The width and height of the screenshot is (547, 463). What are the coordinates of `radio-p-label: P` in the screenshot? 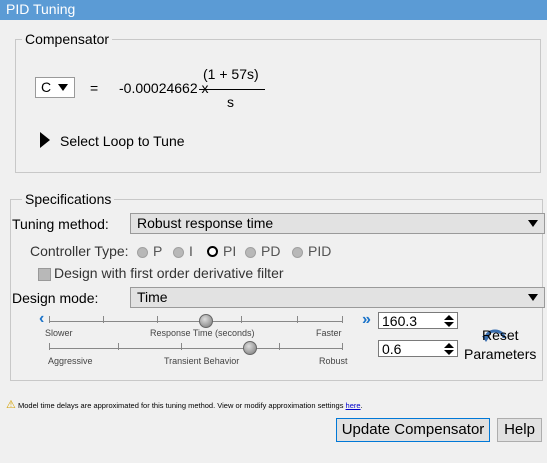 It's located at (158, 251).